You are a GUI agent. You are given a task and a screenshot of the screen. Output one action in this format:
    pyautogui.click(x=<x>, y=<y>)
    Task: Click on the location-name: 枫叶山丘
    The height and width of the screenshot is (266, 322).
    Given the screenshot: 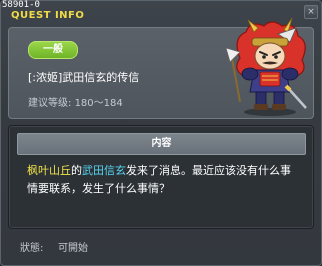 What is the action you would take?
    pyautogui.click(x=49, y=170)
    